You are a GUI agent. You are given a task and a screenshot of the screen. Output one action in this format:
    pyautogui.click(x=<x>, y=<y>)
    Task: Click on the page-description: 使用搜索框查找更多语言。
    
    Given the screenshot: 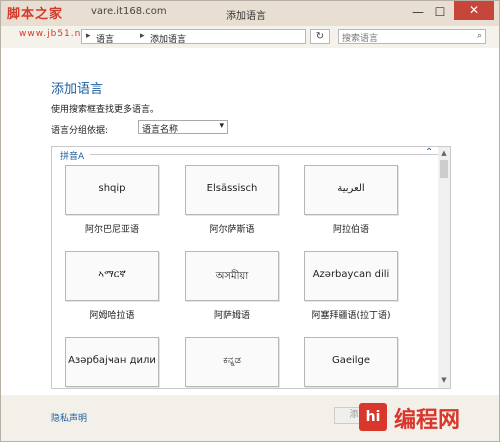 What is the action you would take?
    pyautogui.click(x=105, y=110)
    